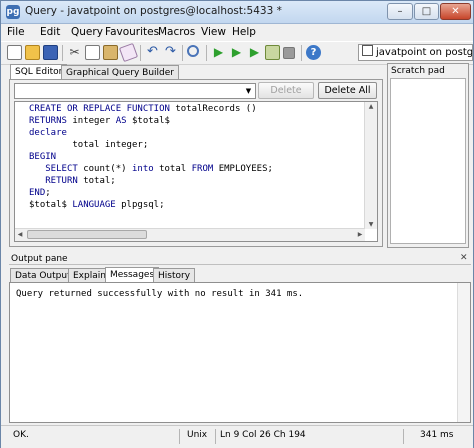  What do you see at coordinates (39, 259) in the screenshot?
I see `output-pane-title: Output pane` at bounding box center [39, 259].